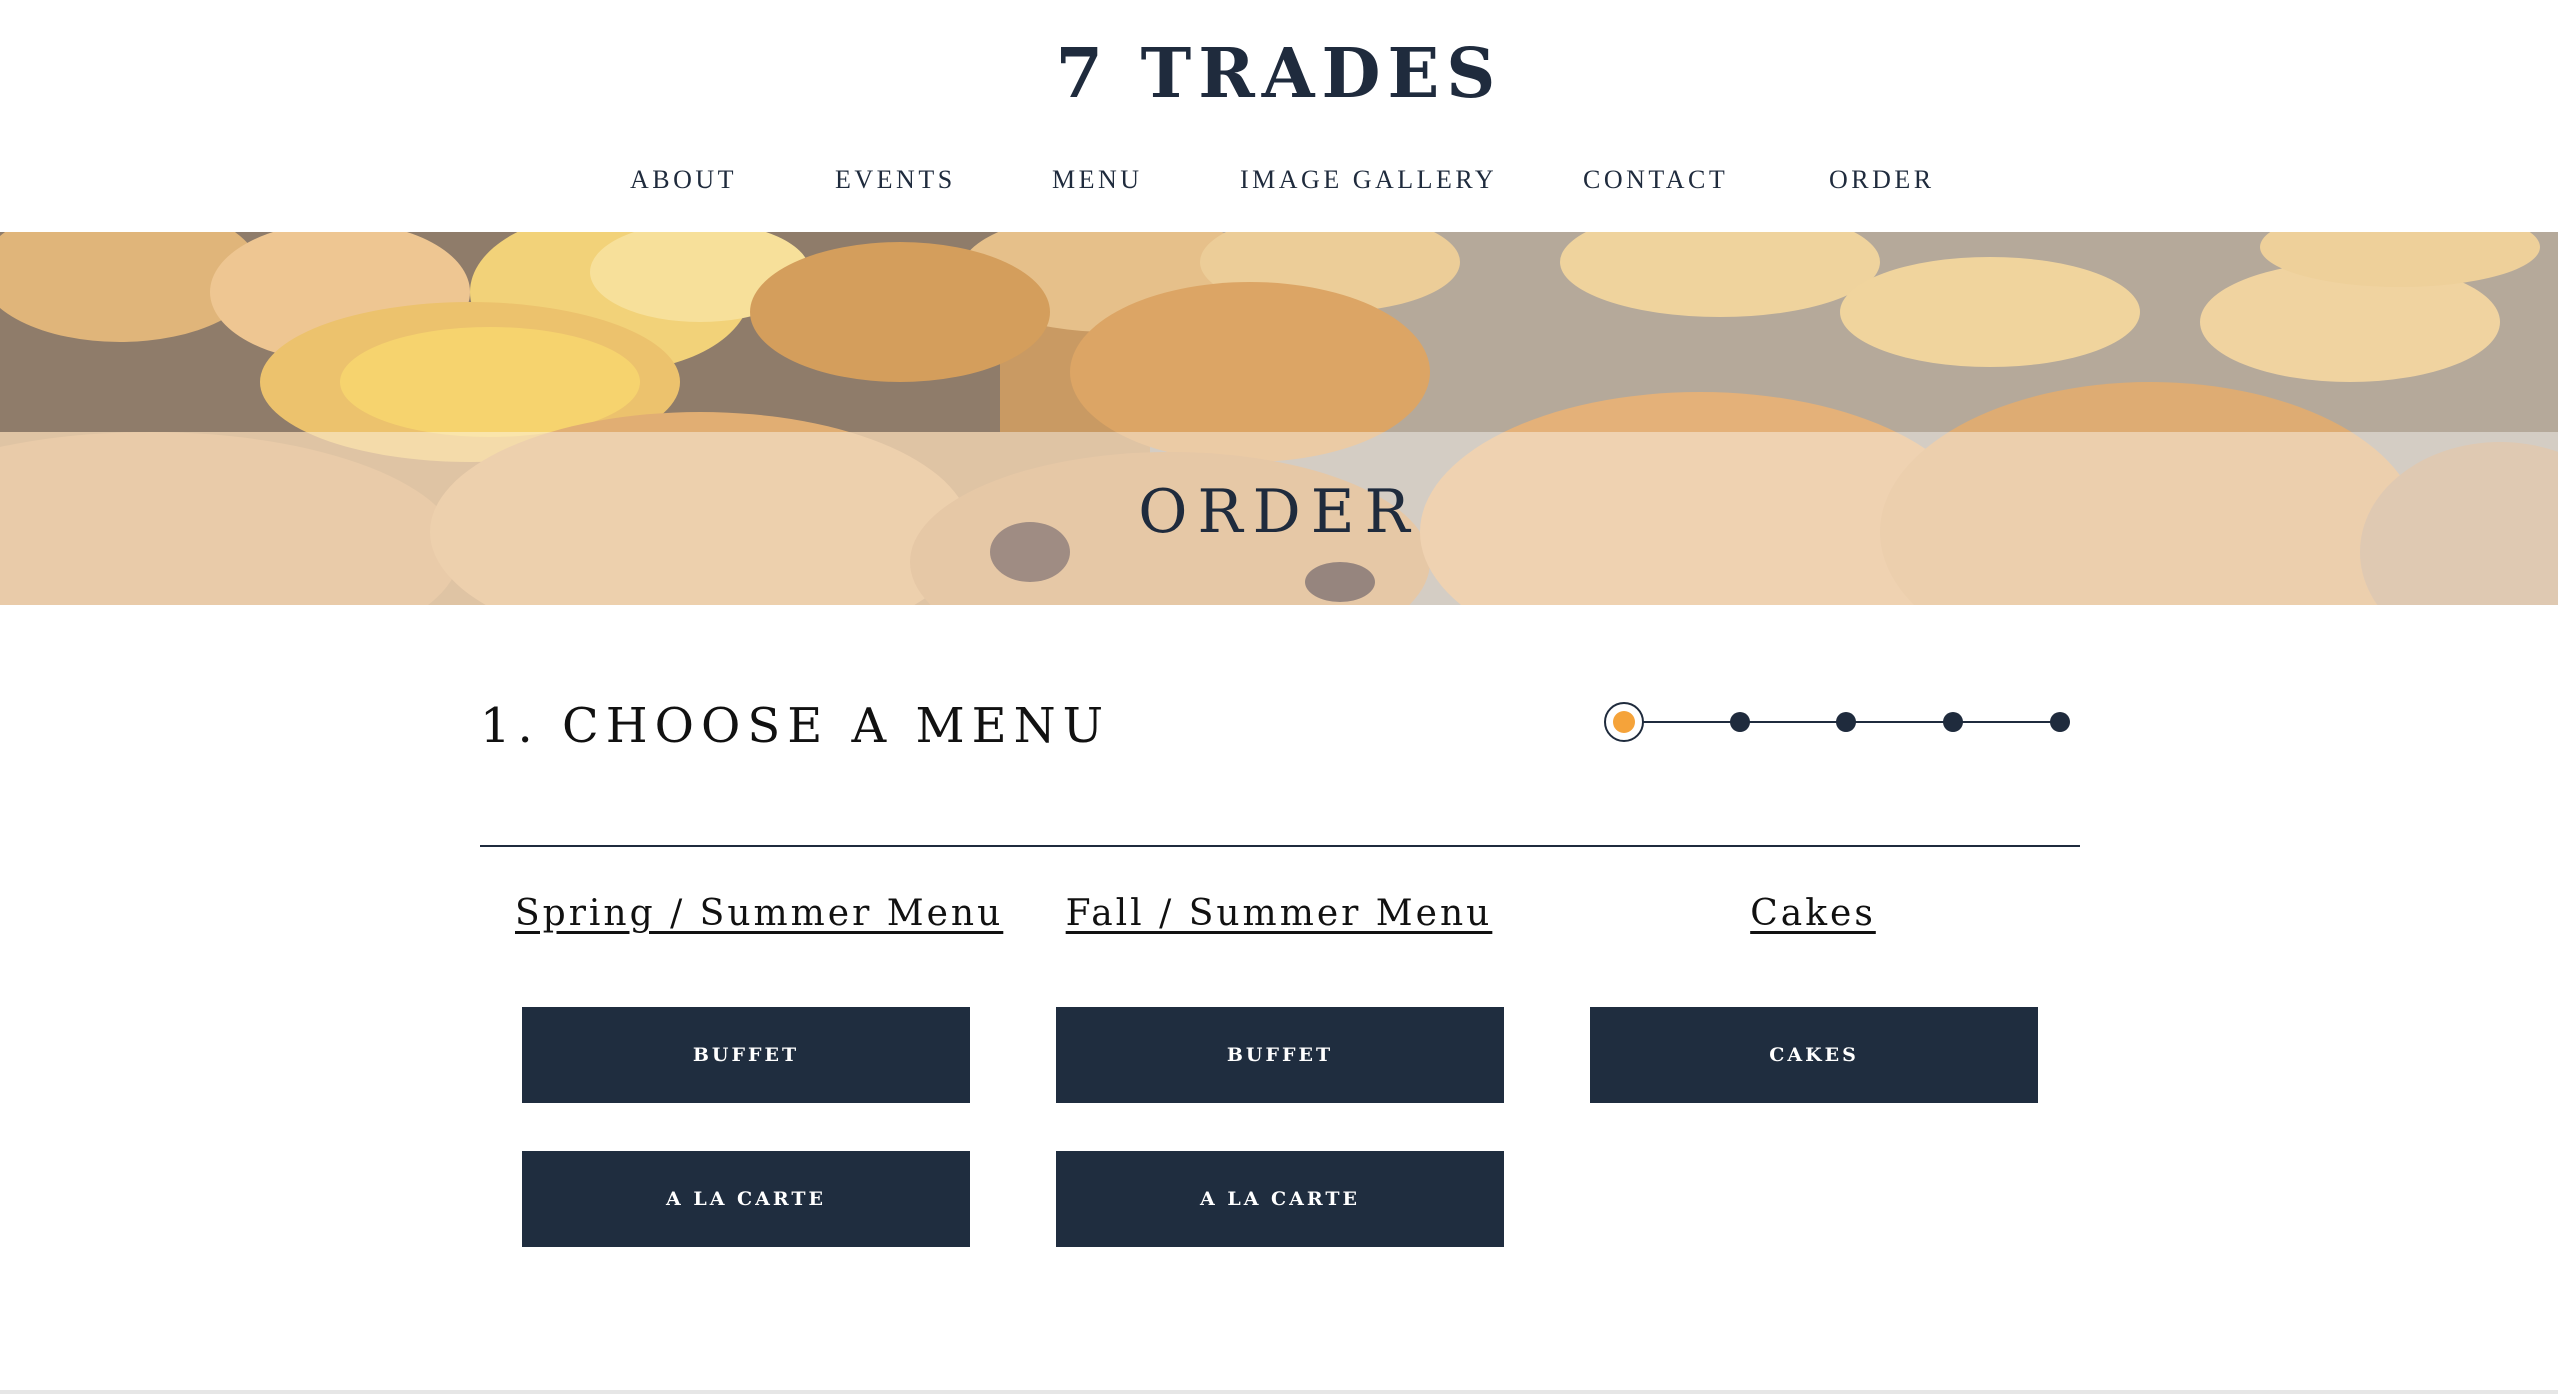 This screenshot has width=2558, height=1394. I want to click on cakes-button: CAKES, so click(1814, 1055).